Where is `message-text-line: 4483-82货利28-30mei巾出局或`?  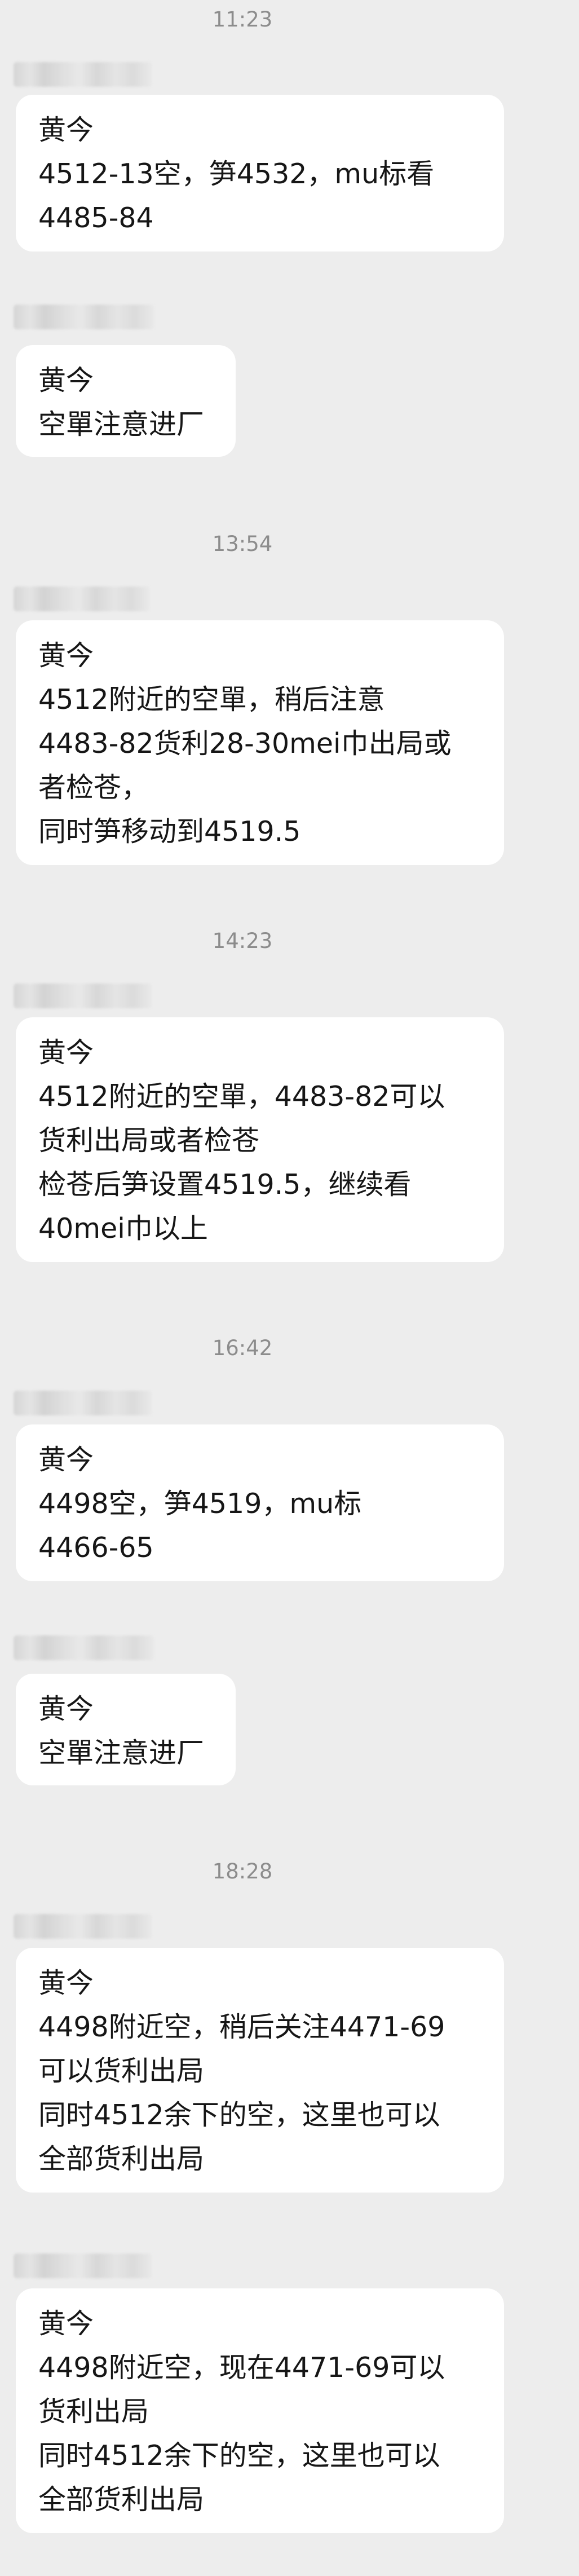
message-text-line: 4483-82货利28-30mei巾出局或 is located at coordinates (245, 743).